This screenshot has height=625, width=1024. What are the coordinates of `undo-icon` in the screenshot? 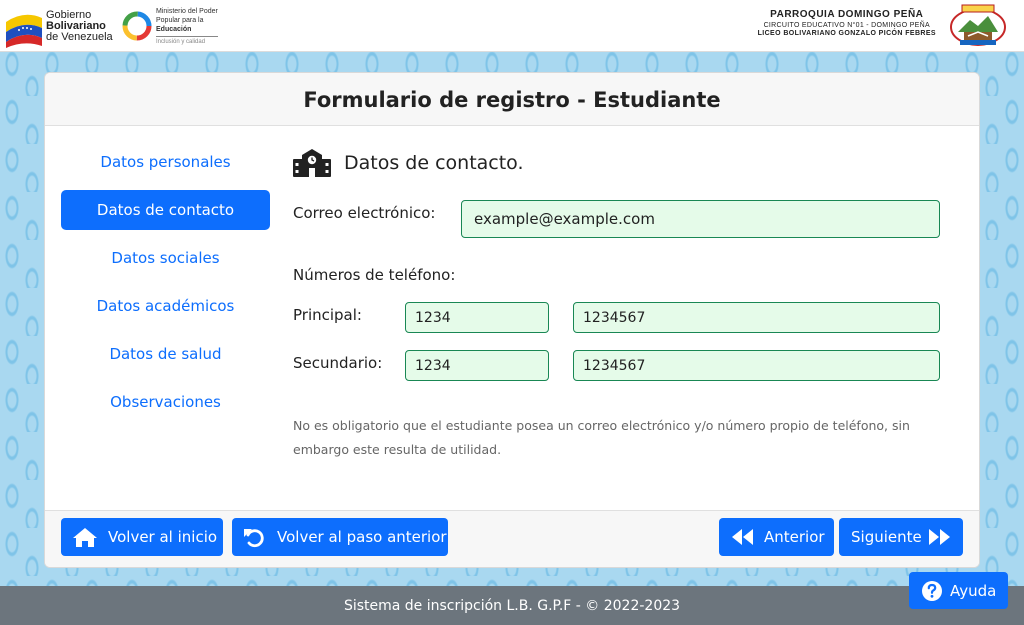 It's located at (254, 538).